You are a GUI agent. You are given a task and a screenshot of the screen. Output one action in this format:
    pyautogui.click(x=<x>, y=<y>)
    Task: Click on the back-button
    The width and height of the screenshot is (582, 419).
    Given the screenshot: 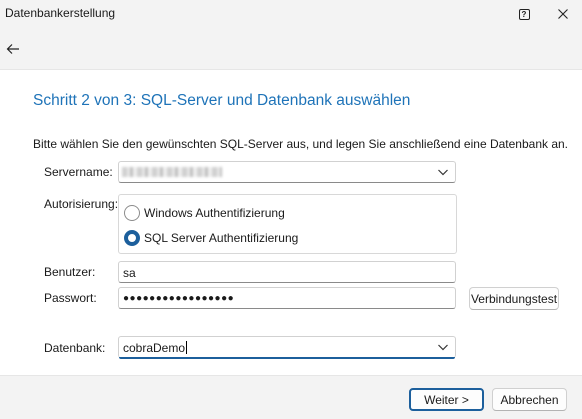 What is the action you would take?
    pyautogui.click(x=13, y=49)
    